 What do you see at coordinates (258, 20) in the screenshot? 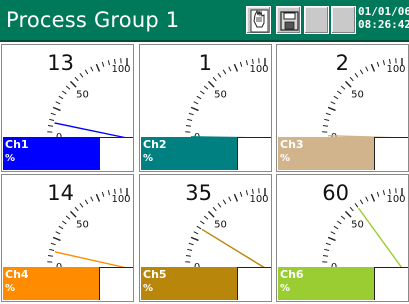
I see `touch-mode-button` at bounding box center [258, 20].